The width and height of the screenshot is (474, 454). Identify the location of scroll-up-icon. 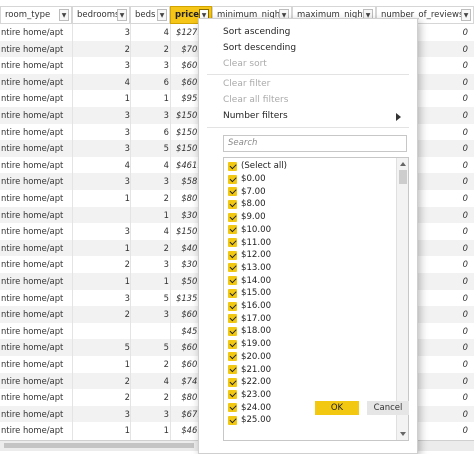
(403, 164).